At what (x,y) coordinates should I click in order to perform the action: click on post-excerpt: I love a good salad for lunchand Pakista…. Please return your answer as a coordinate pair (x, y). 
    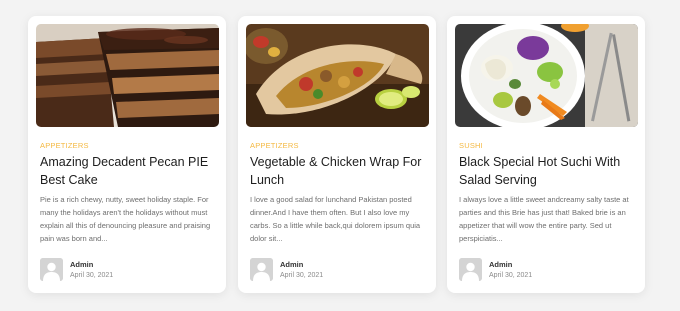
    Looking at the image, I should click on (335, 219).